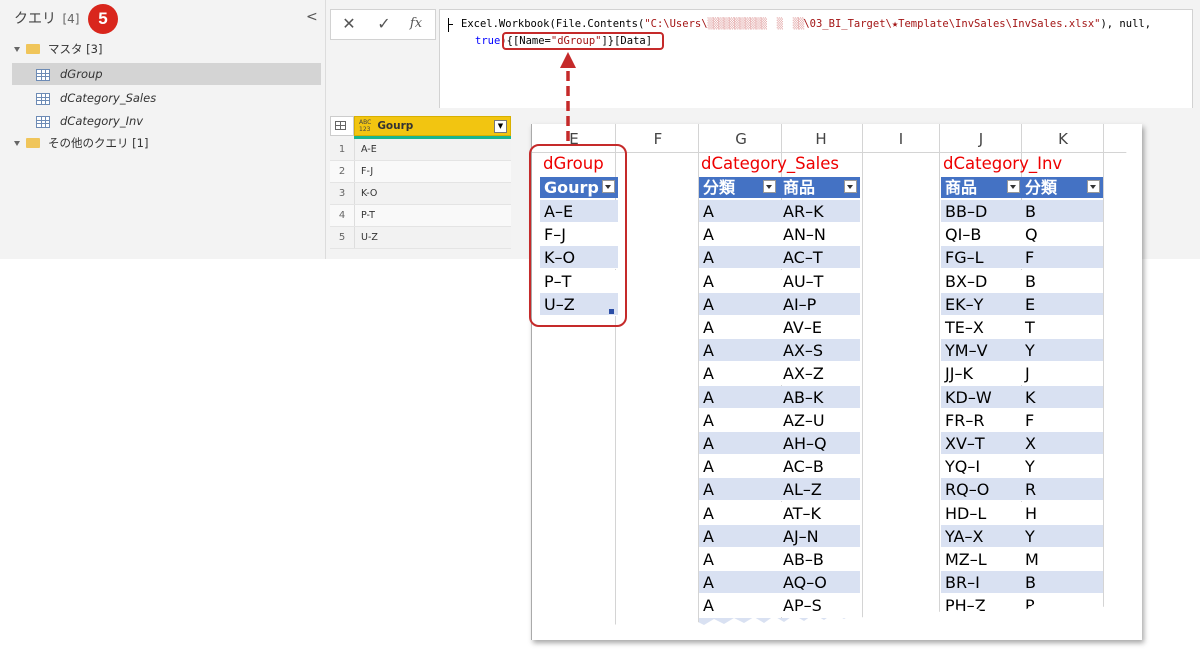  What do you see at coordinates (366, 193) in the screenshot?
I see `cell-value: K-O` at bounding box center [366, 193].